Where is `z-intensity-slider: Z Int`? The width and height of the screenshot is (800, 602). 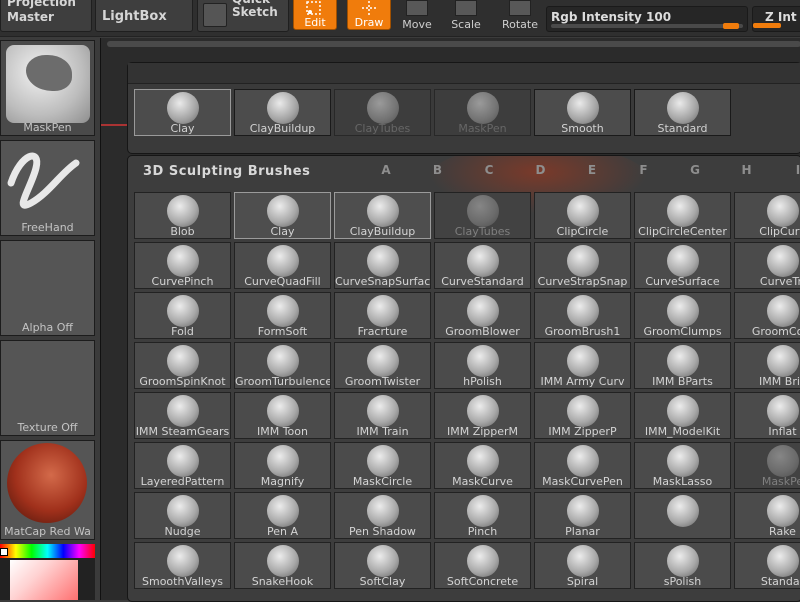 z-intensity-slider: Z Int is located at coordinates (776, 19).